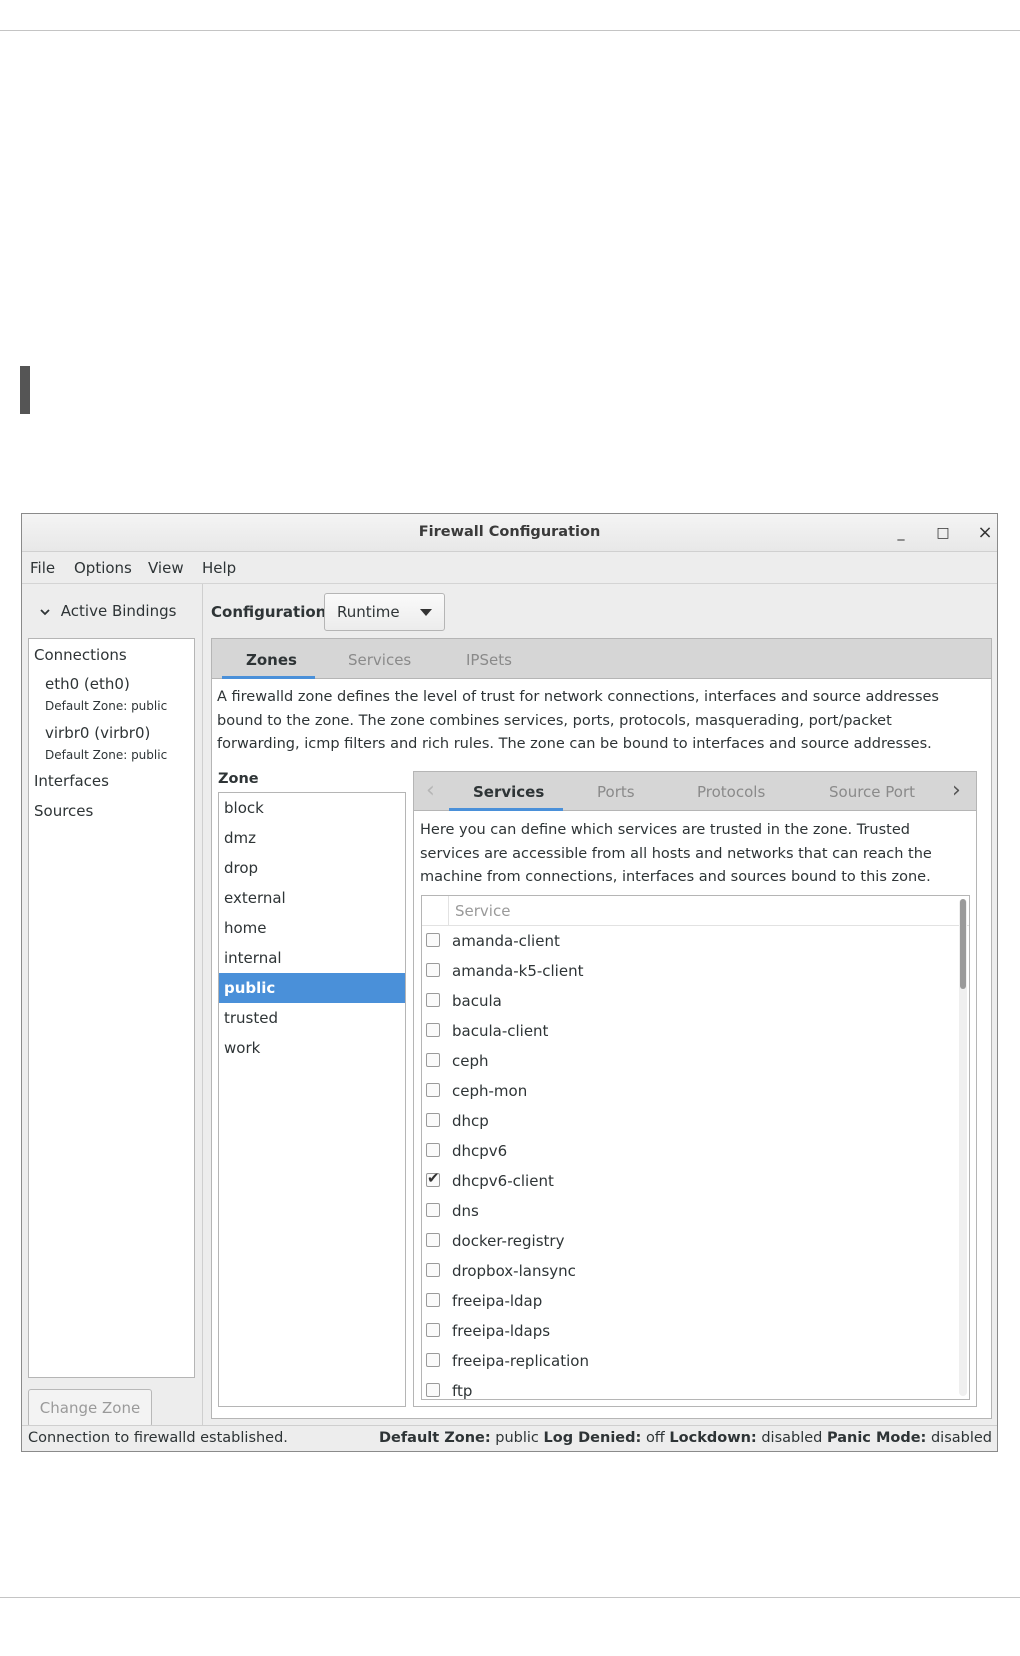 The image size is (1020, 1656). What do you see at coordinates (688, 1332) in the screenshot?
I see `service-row: freeipa-ldaps` at bounding box center [688, 1332].